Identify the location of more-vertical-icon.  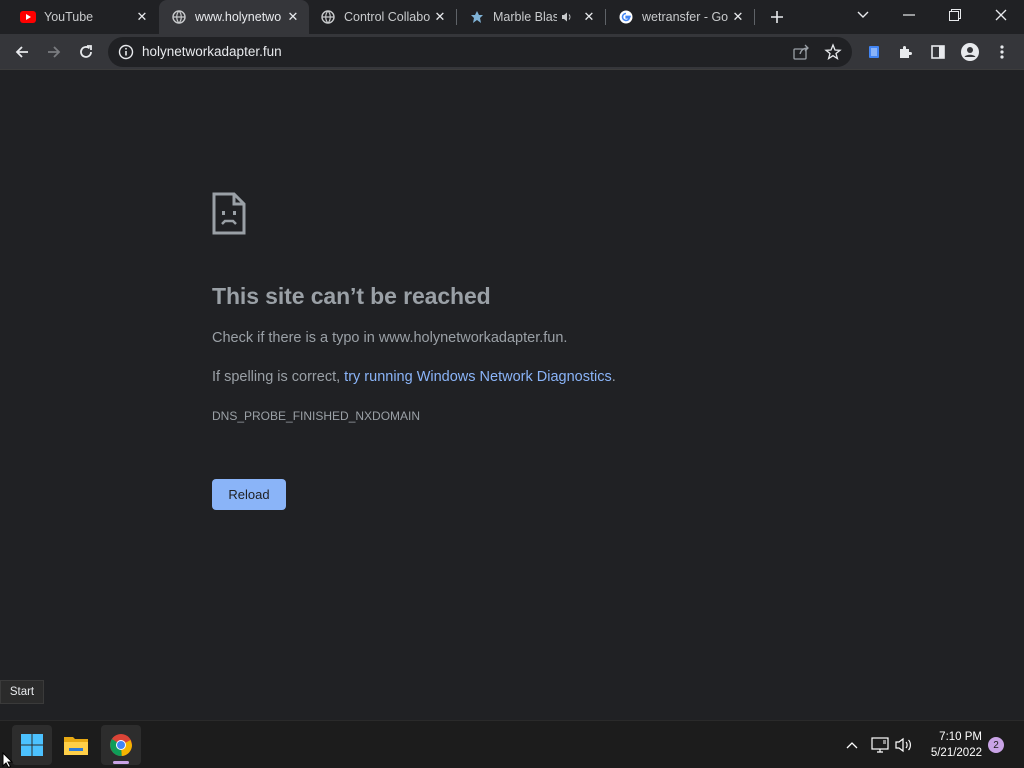
(1002, 52).